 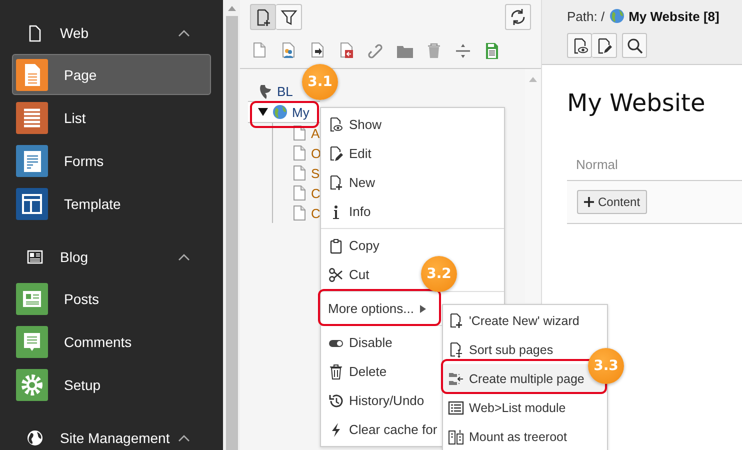 What do you see at coordinates (586, 16) in the screenshot?
I see `path-label: Path: /` at bounding box center [586, 16].